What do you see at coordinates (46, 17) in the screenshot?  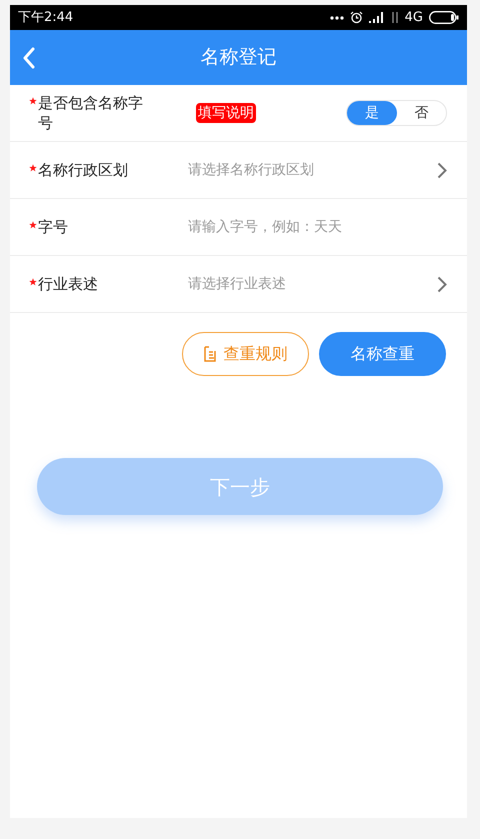 I see `status-time: 下午2:44` at bounding box center [46, 17].